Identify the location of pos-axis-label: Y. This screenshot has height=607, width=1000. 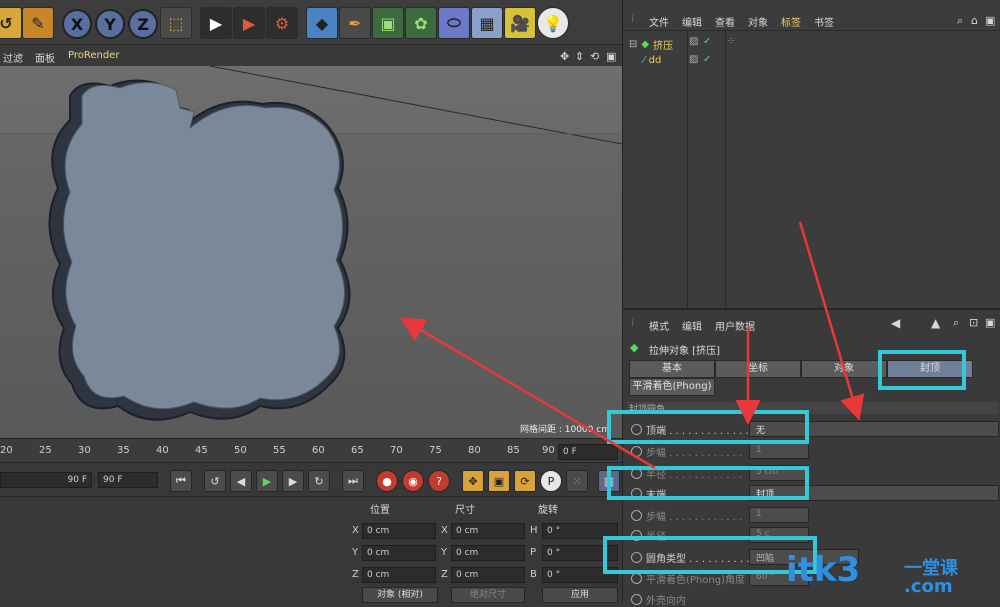
(355, 552).